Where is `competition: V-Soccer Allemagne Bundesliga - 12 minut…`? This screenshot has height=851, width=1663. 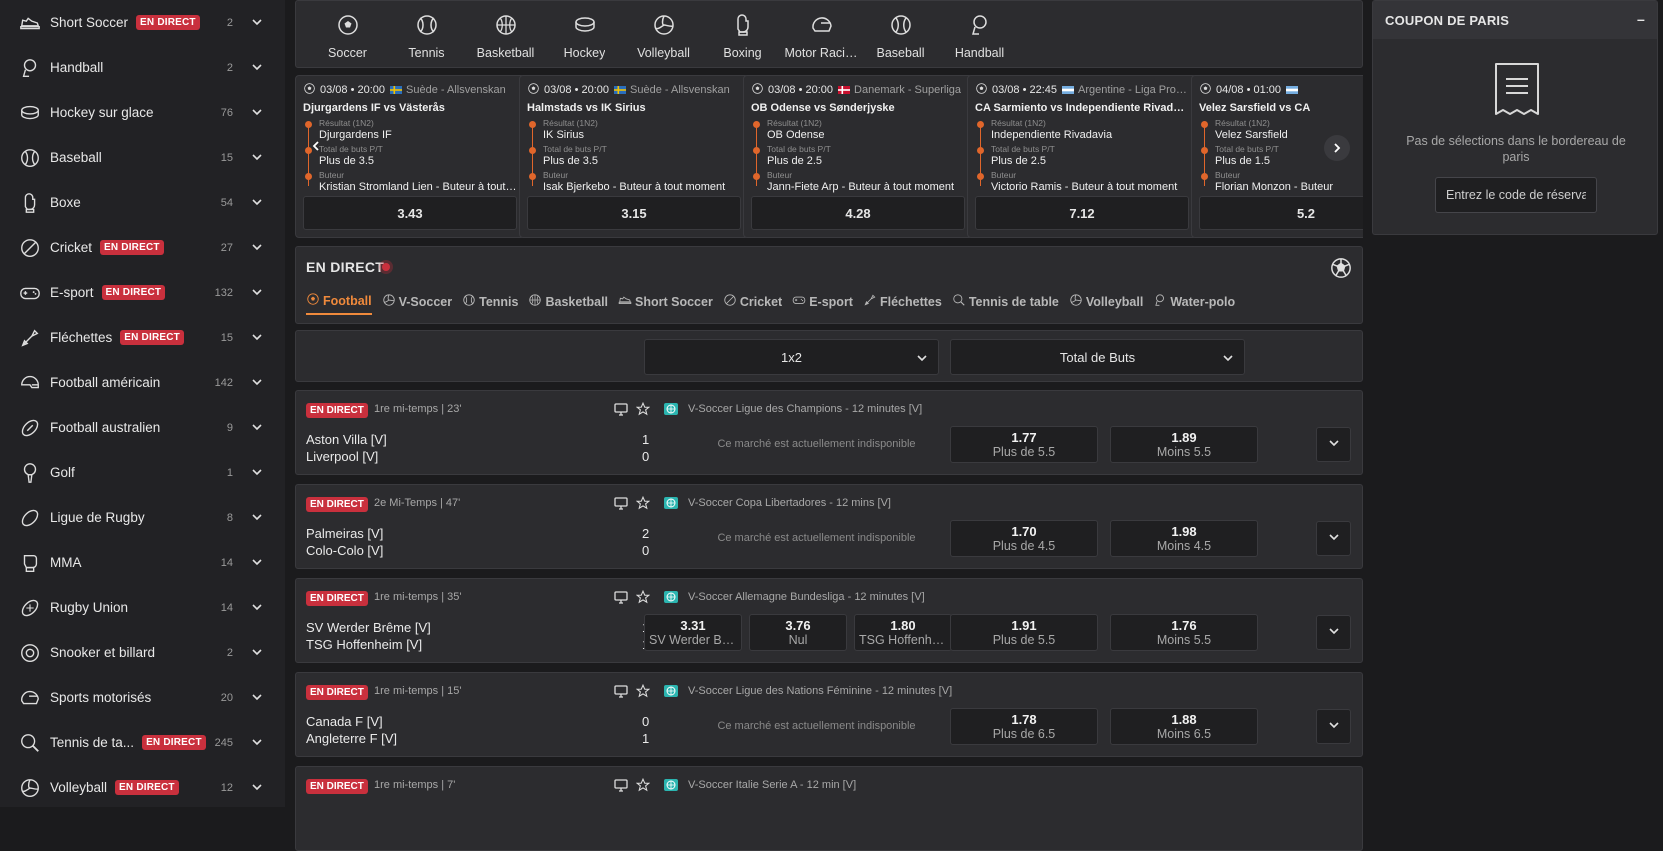
competition: V-Soccer Allemagne Bundesliga - 12 minut… is located at coordinates (794, 597).